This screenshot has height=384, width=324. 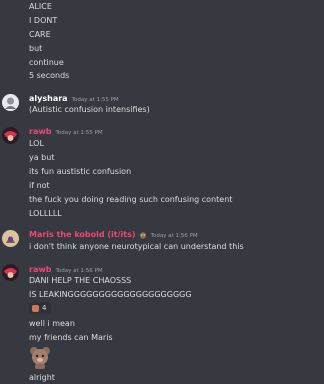 I want to click on emoji-badge-icon, so click(x=143, y=235).